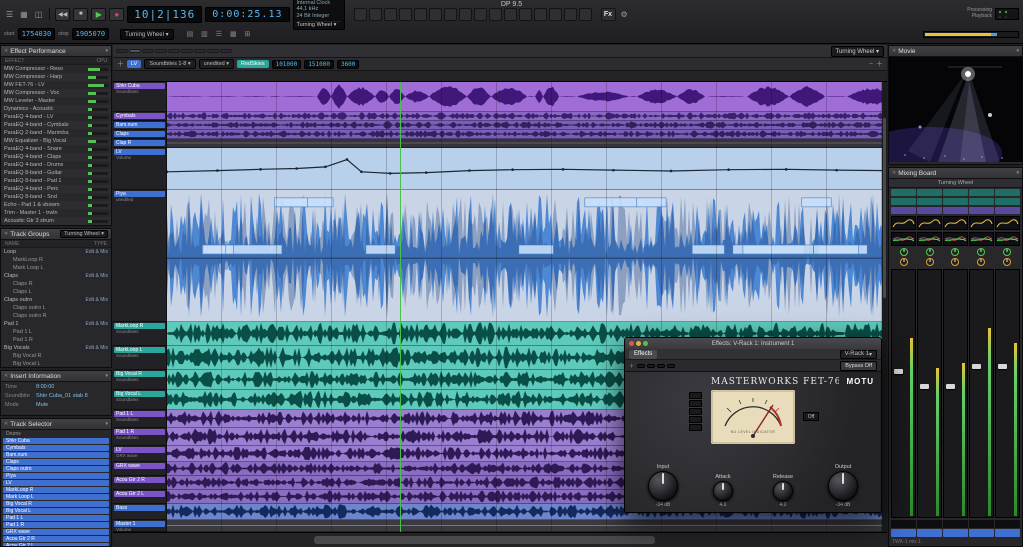 This screenshot has height=547, width=1023. Describe the element at coordinates (879, 64) in the screenshot. I see `zoom-in-icon: ＋` at that location.